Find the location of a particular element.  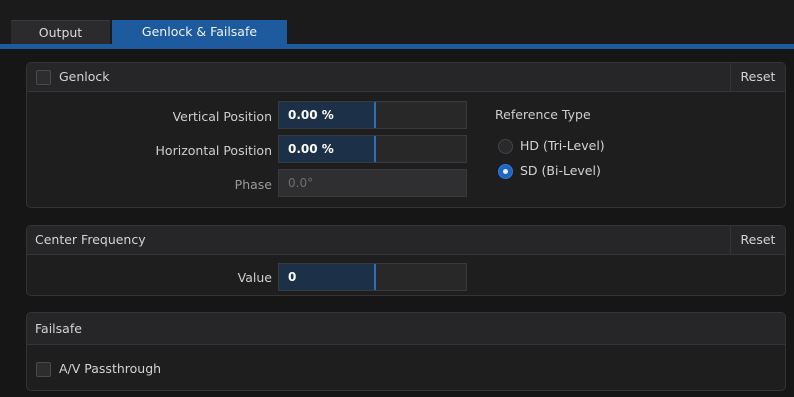

tab-underline is located at coordinates (397, 46).